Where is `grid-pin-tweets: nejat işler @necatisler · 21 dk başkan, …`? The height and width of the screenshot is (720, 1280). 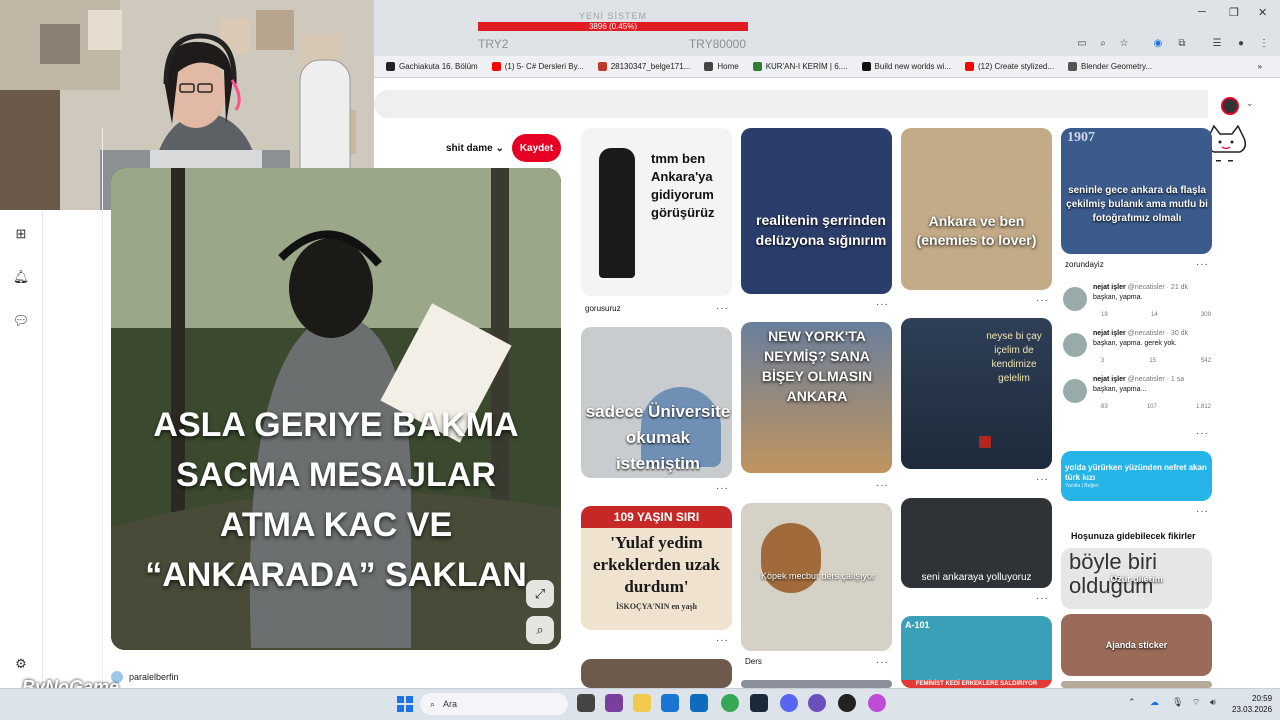 grid-pin-tweets: nejat işler @necatisler · 21 dk başkan, … is located at coordinates (1136, 351).